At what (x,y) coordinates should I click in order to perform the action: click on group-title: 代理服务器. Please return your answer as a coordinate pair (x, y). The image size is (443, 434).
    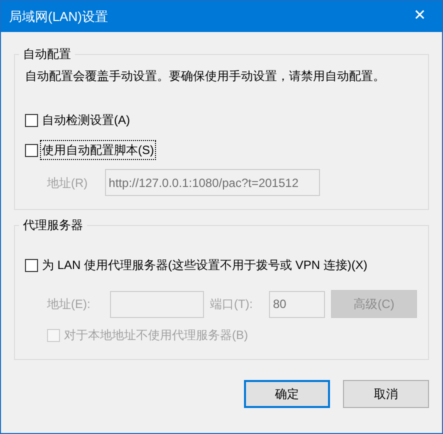
    Looking at the image, I should click on (53, 225).